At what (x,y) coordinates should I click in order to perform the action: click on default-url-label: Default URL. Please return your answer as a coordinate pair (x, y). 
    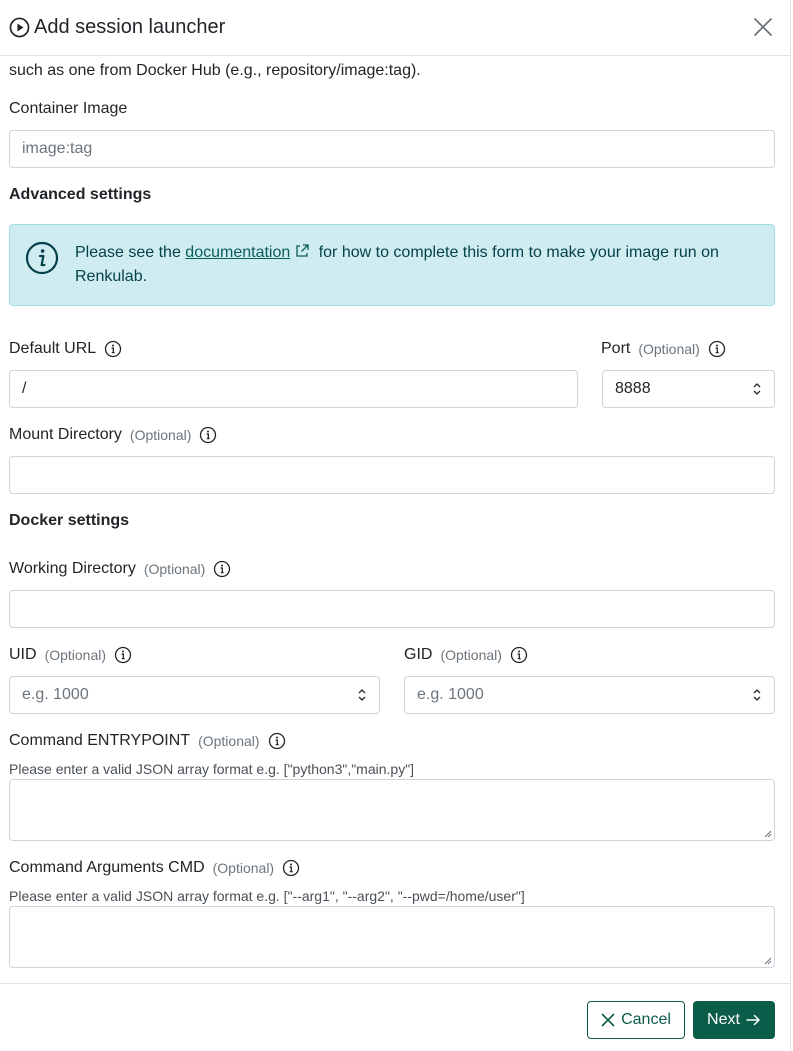
    Looking at the image, I should click on (65, 349).